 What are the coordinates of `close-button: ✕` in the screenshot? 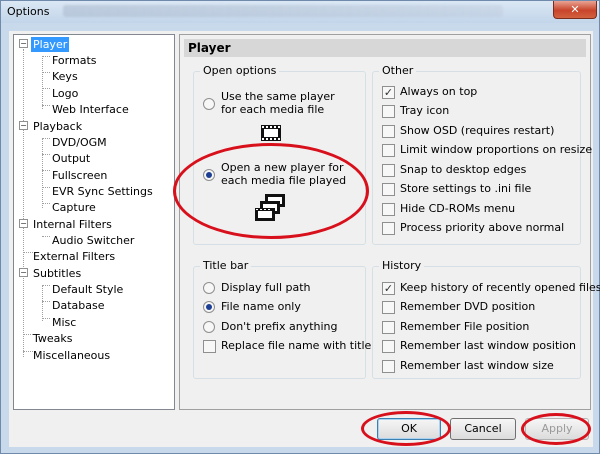 It's located at (575, 10).